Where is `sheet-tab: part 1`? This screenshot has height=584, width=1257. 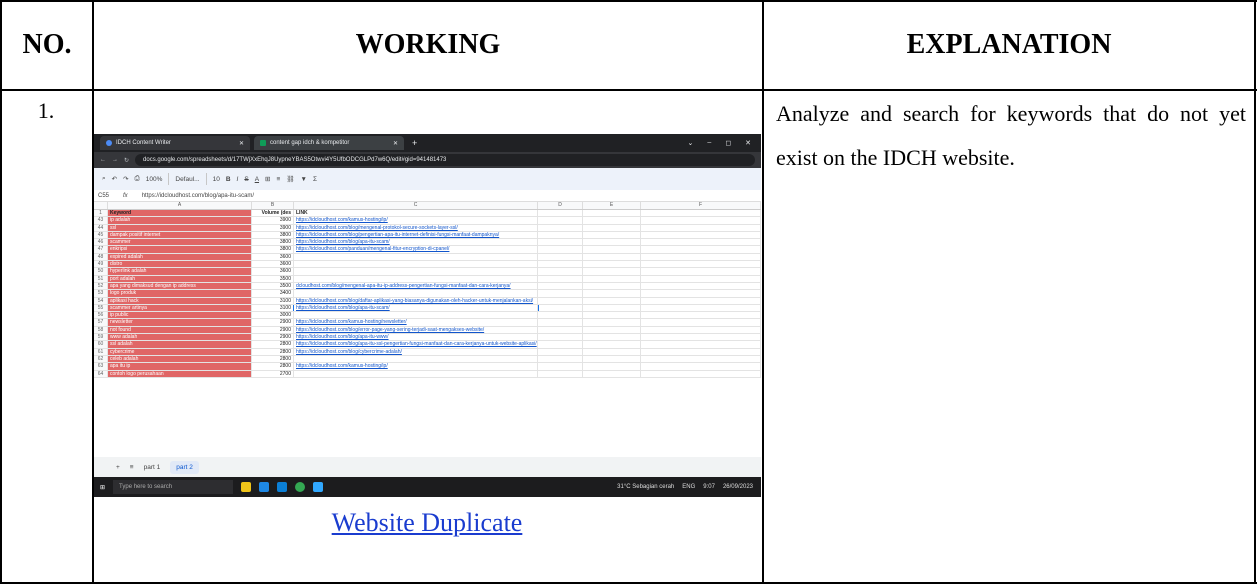 sheet-tab: part 1 is located at coordinates (152, 467).